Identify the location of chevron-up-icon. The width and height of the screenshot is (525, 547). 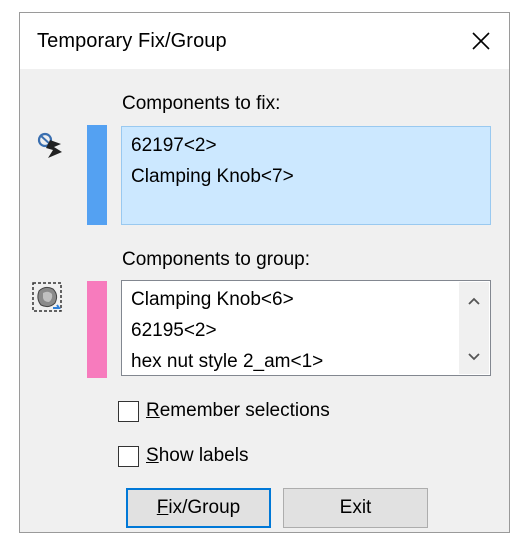
(474, 301).